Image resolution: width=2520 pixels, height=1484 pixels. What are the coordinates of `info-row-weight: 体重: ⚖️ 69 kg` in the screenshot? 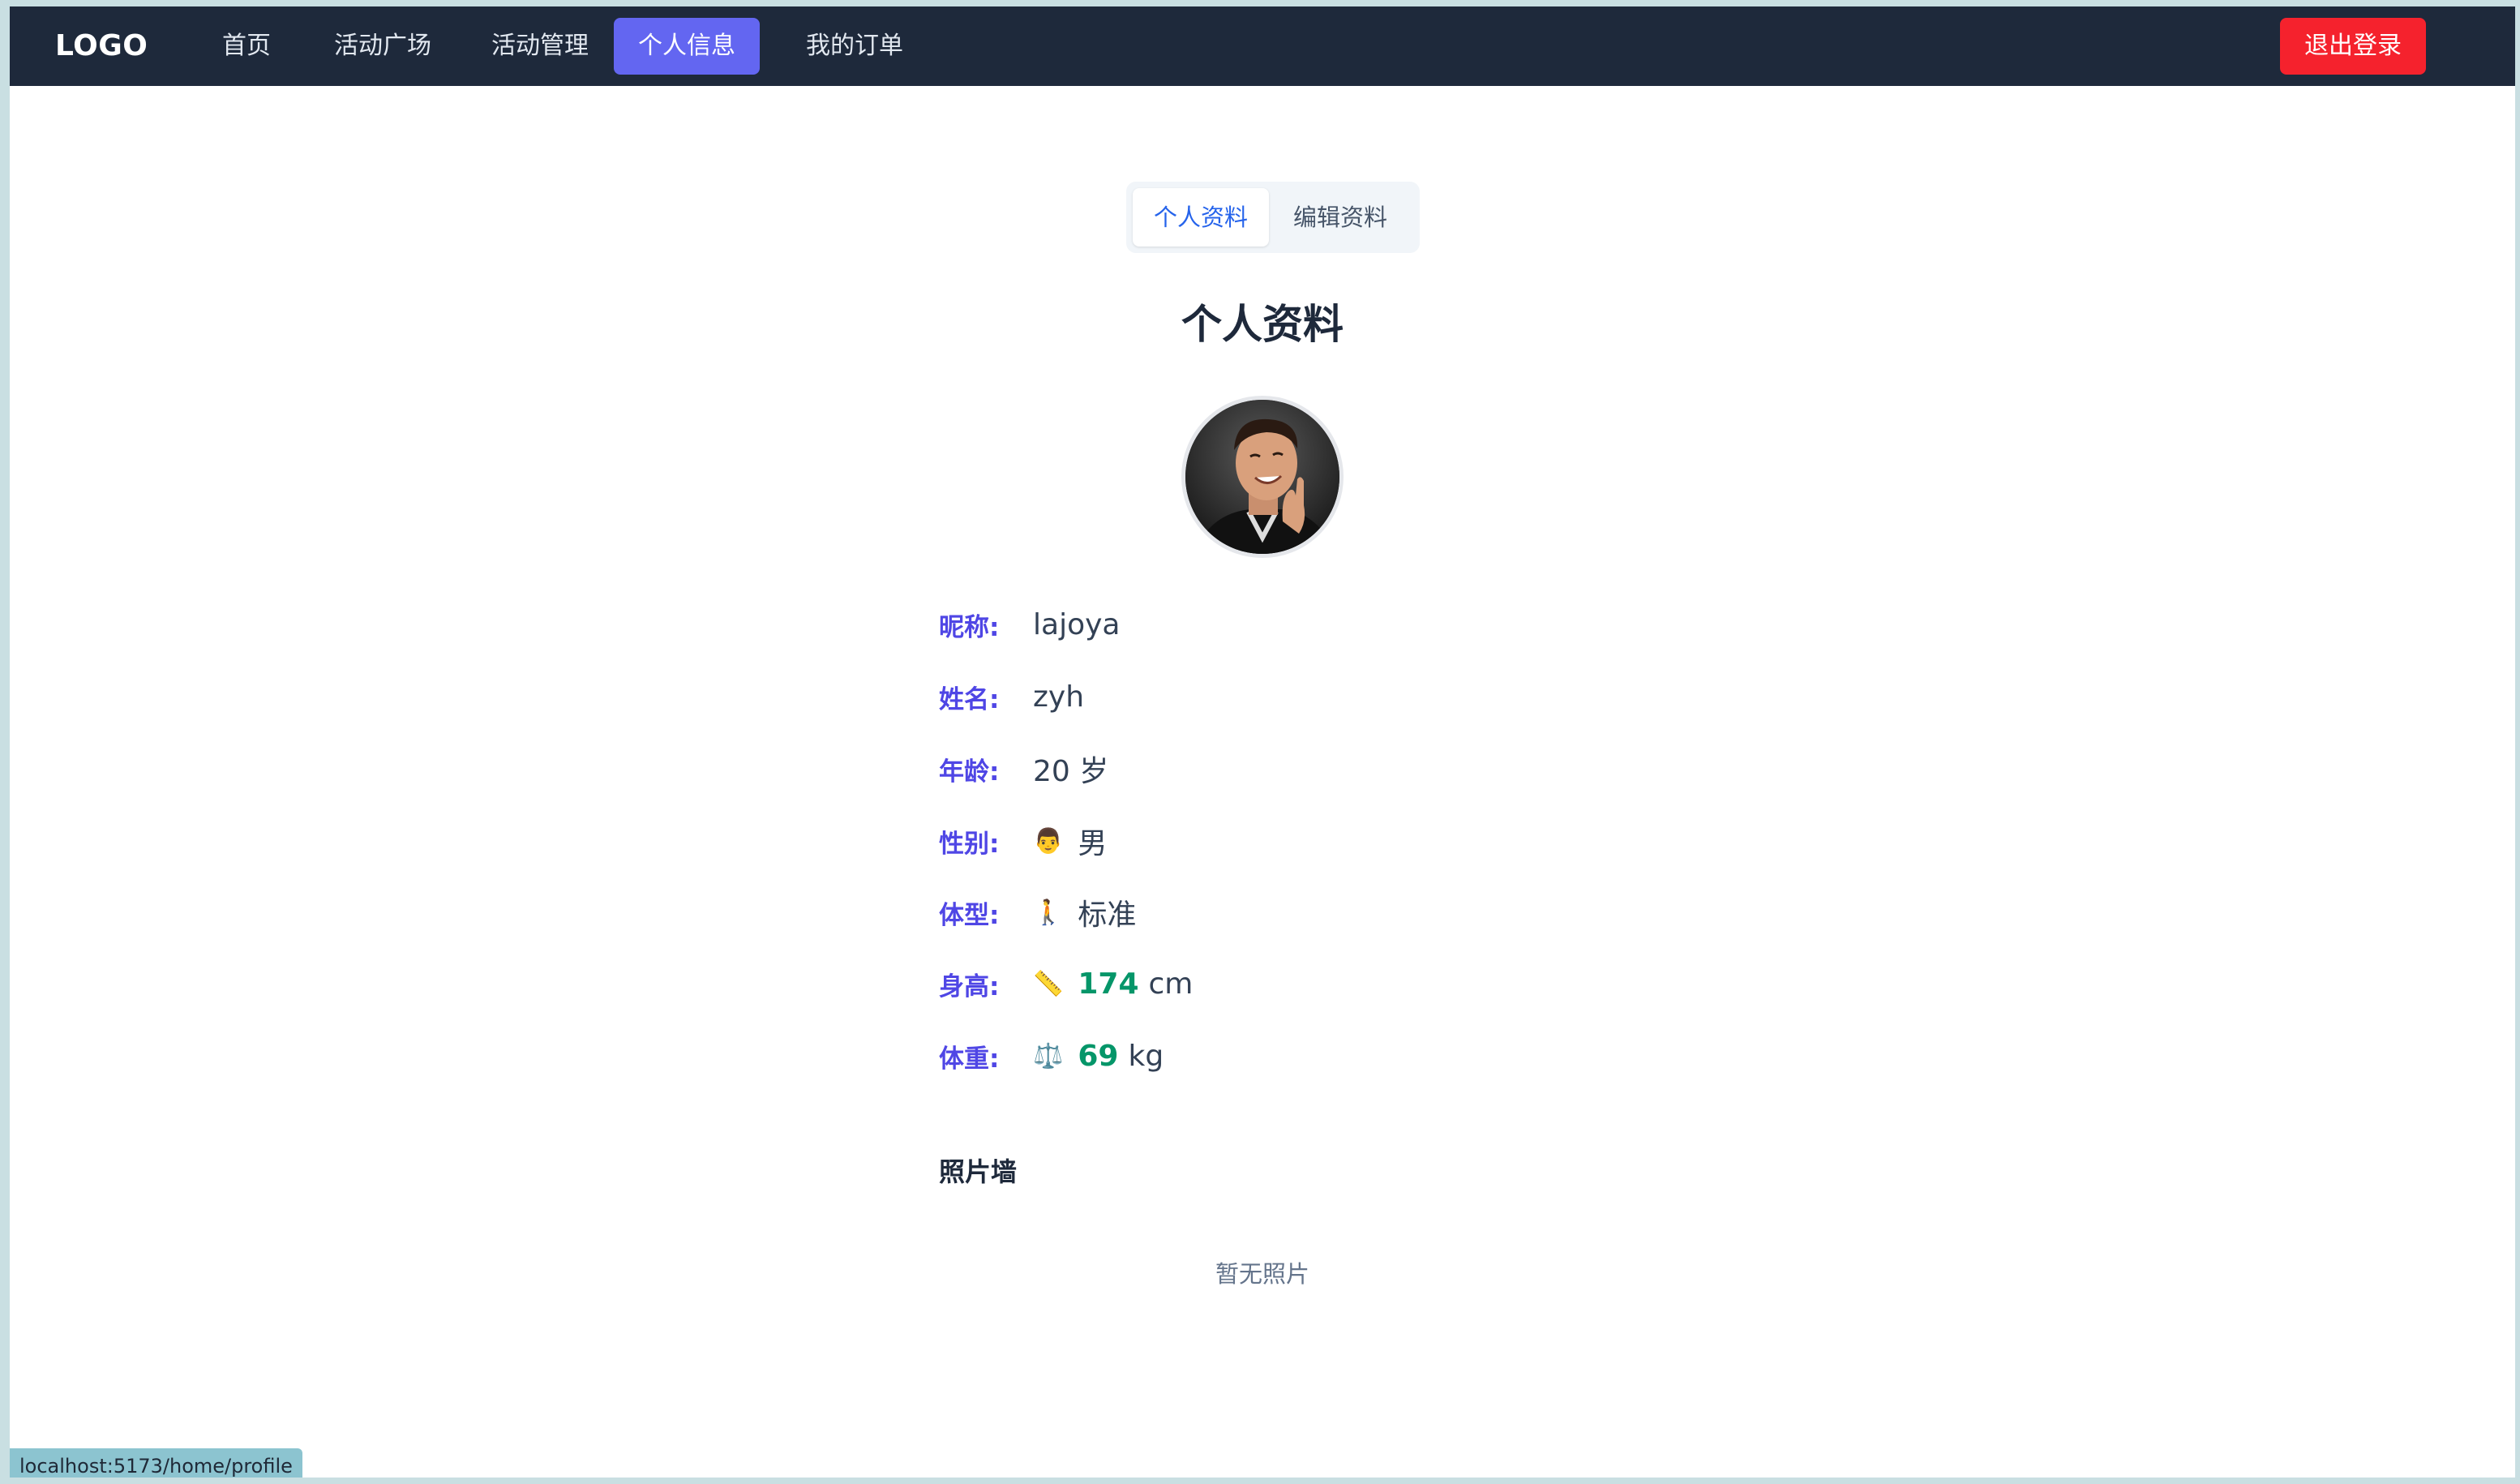 It's located at (1052, 1056).